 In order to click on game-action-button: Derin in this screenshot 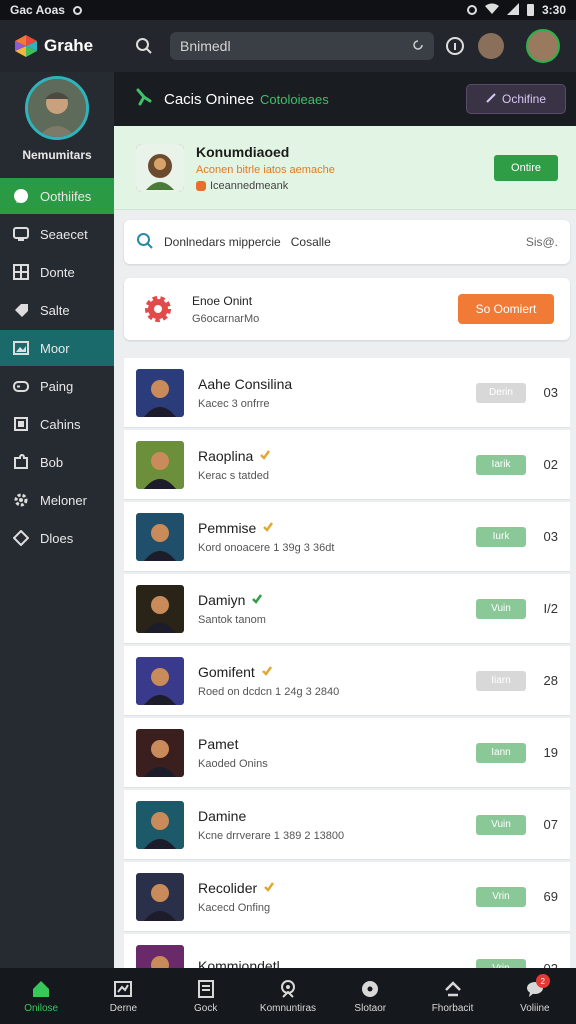, I will do `click(501, 392)`.